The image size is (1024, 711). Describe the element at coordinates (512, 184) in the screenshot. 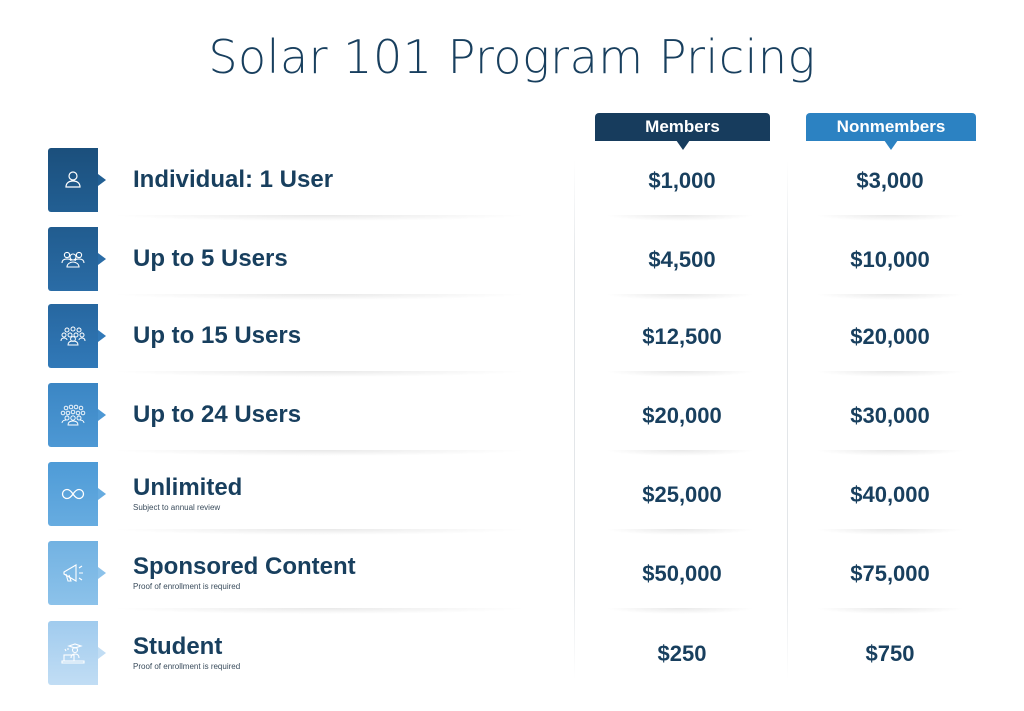

I see `pricing-row-individual: Individual: 1 User $1,000 $3,000` at that location.